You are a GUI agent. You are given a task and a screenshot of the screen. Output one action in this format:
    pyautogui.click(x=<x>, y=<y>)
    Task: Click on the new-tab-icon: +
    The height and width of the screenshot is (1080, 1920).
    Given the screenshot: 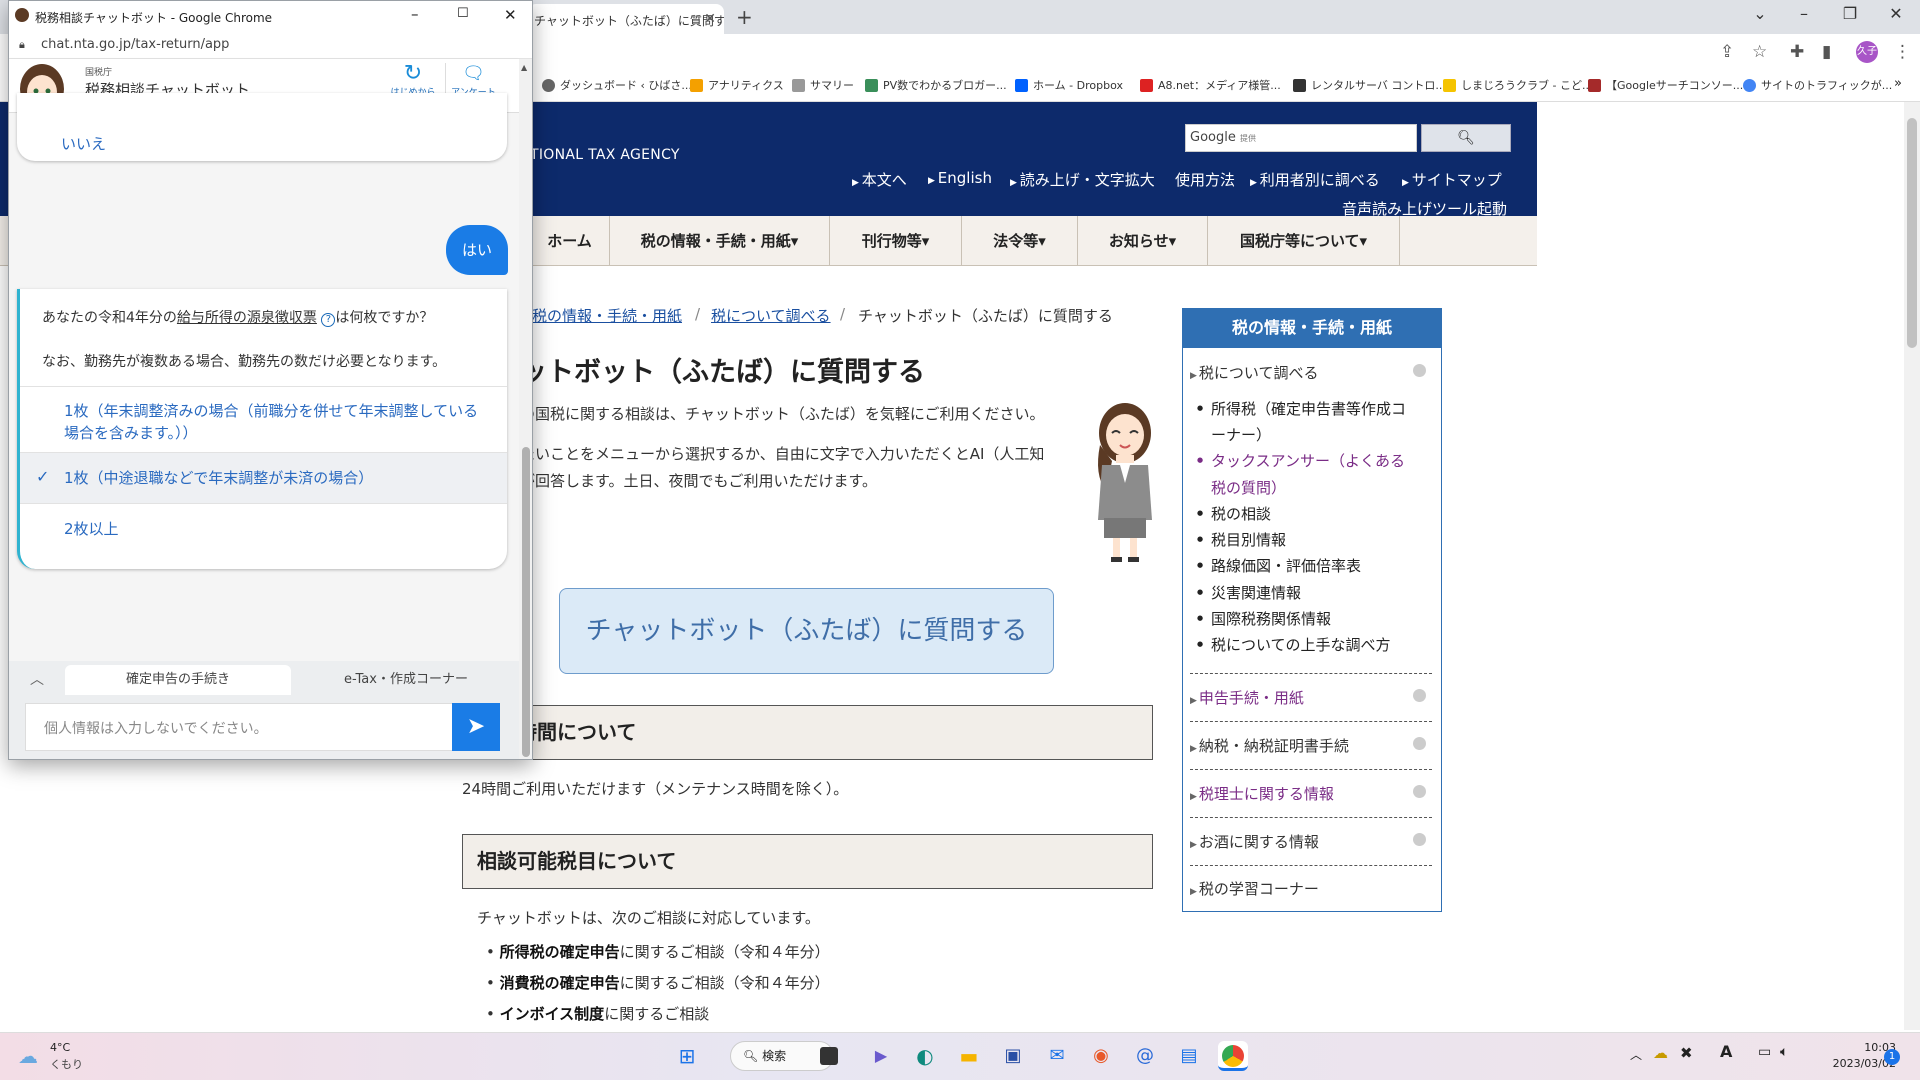 What is the action you would take?
    pyautogui.click(x=744, y=17)
    